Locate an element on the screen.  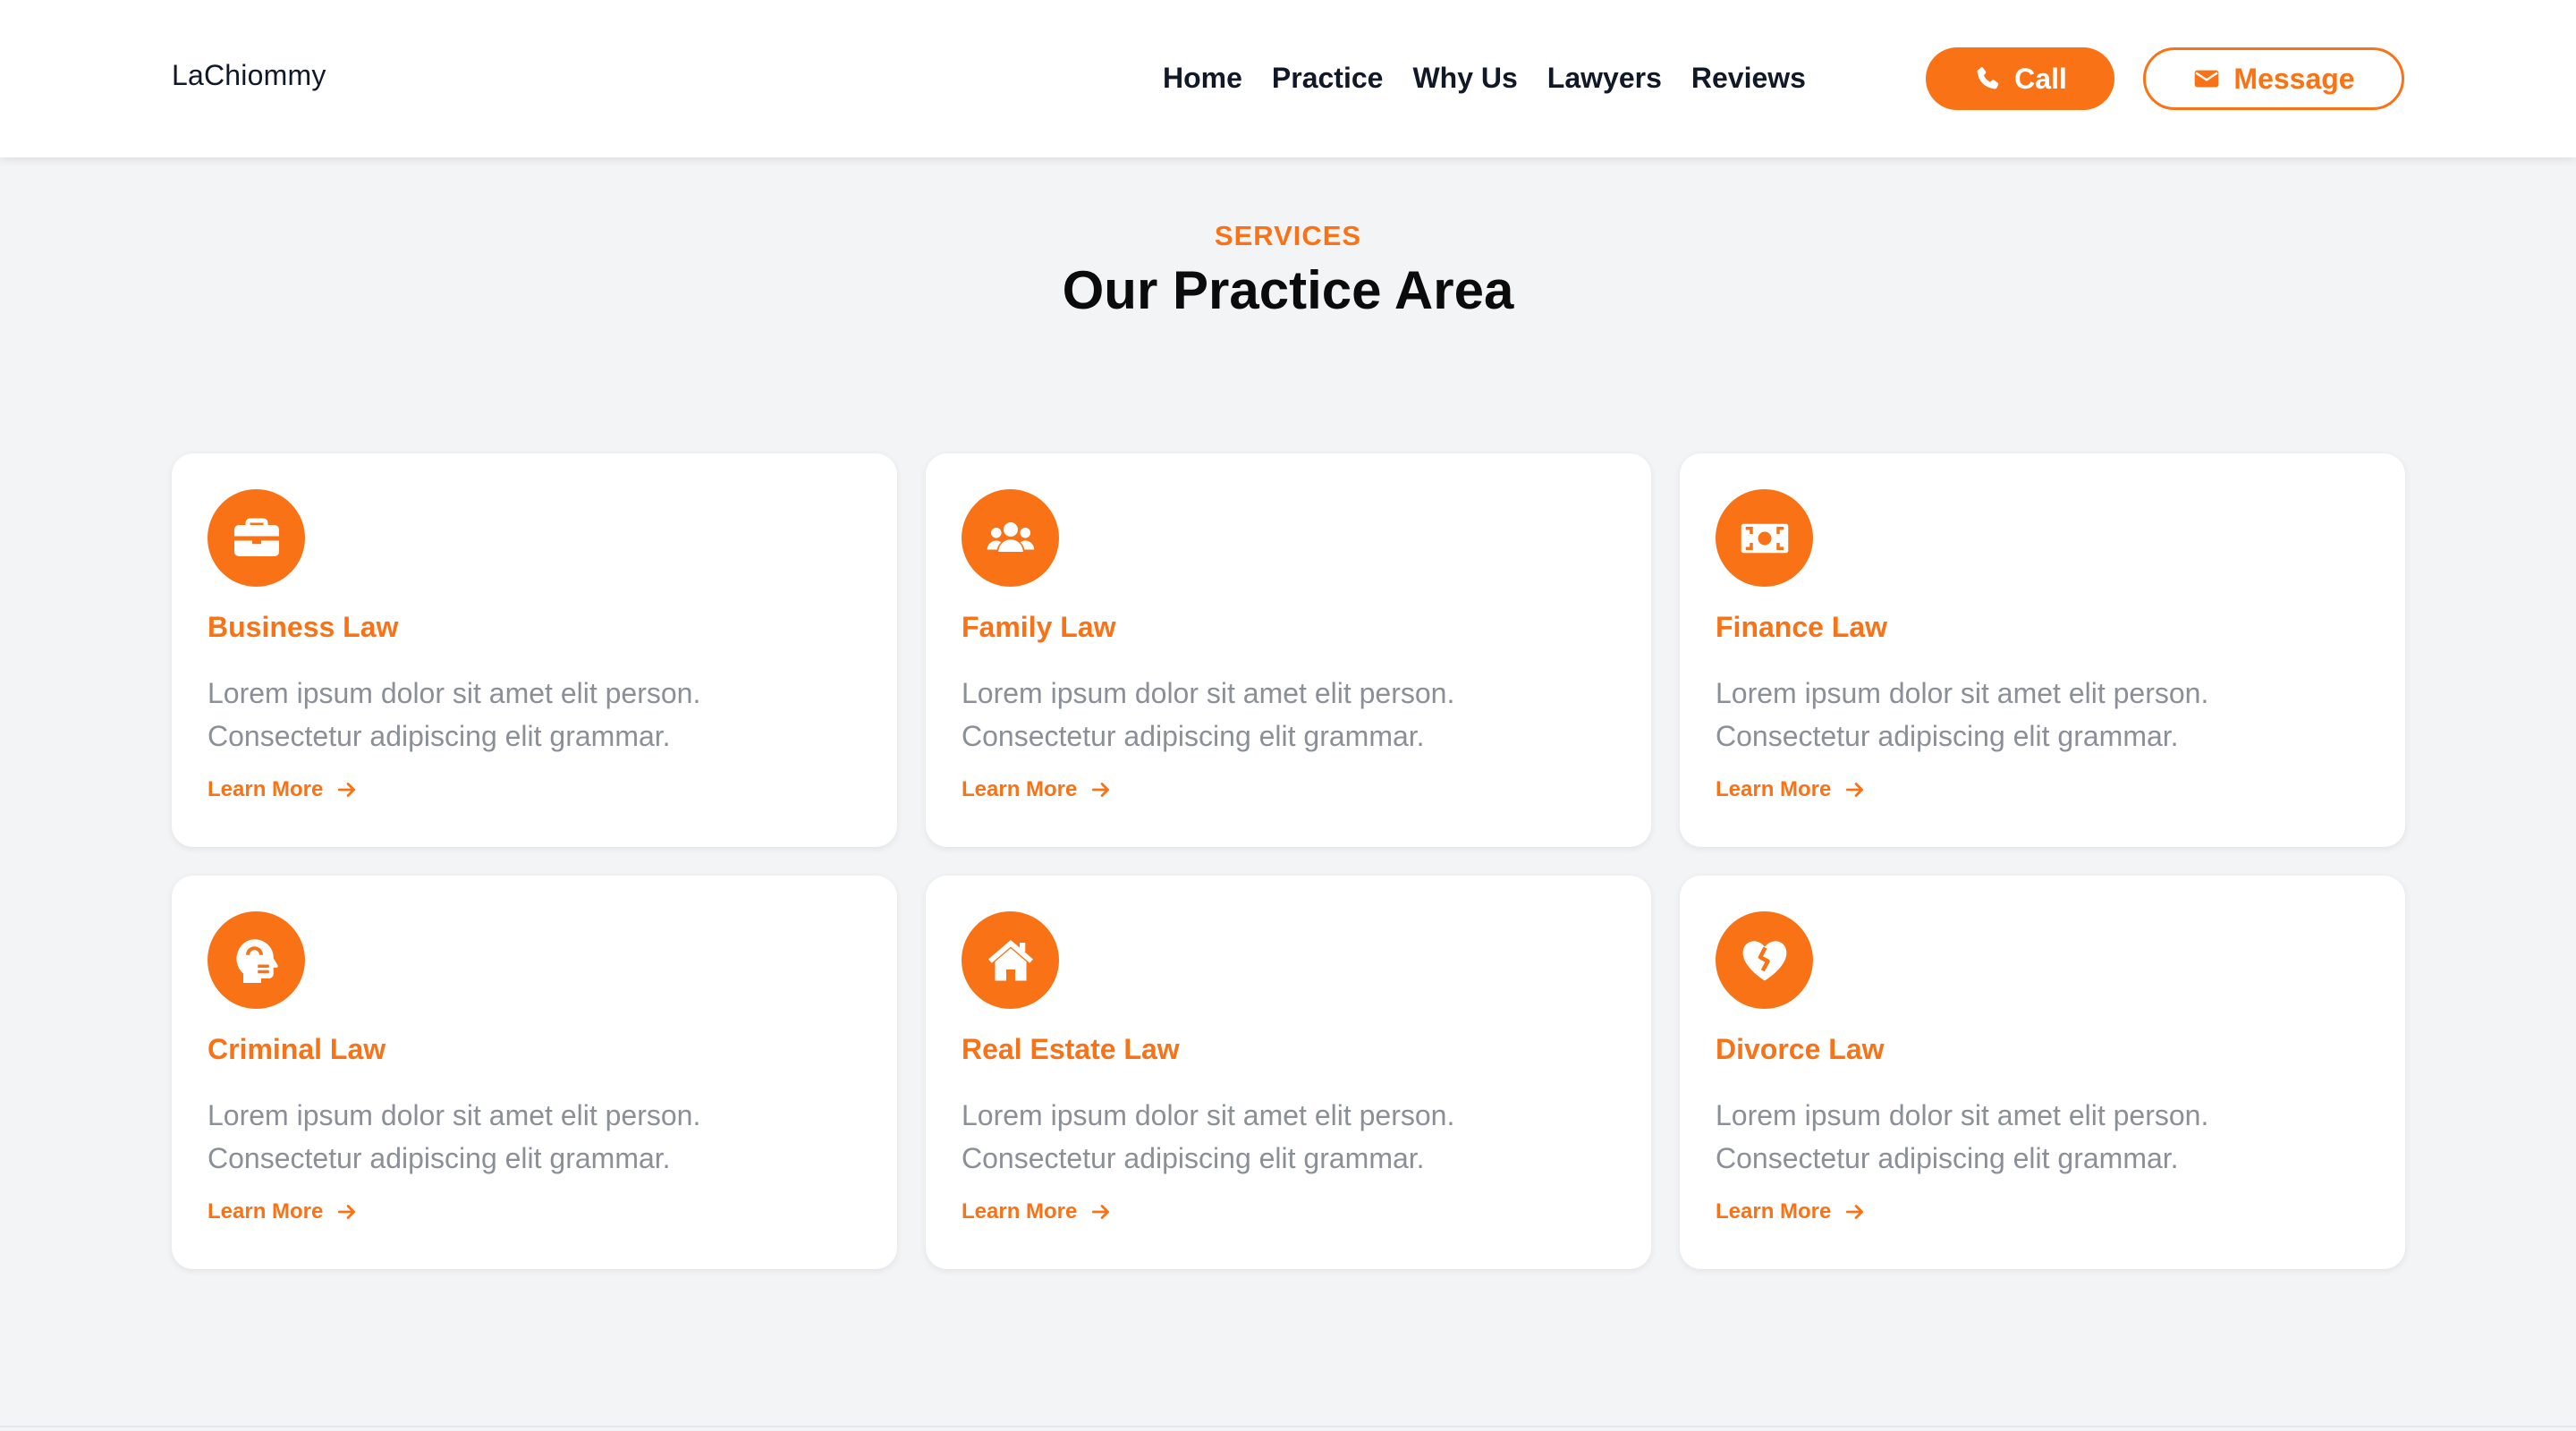
brand-logo: LaChiommy is located at coordinates (249, 76).